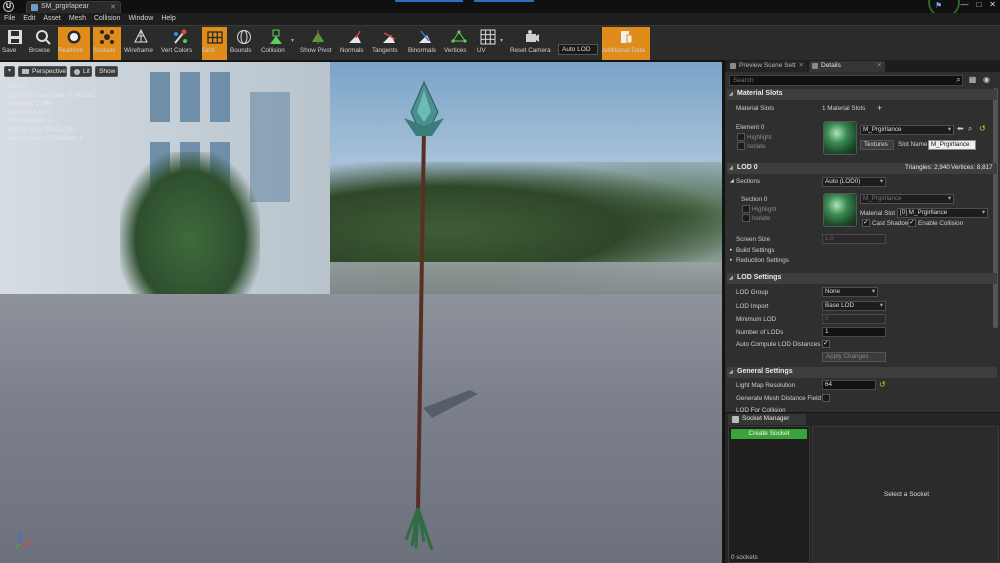 Image resolution: width=1000 pixels, height=563 pixels. I want to click on tangents-icon, so click(388, 37).